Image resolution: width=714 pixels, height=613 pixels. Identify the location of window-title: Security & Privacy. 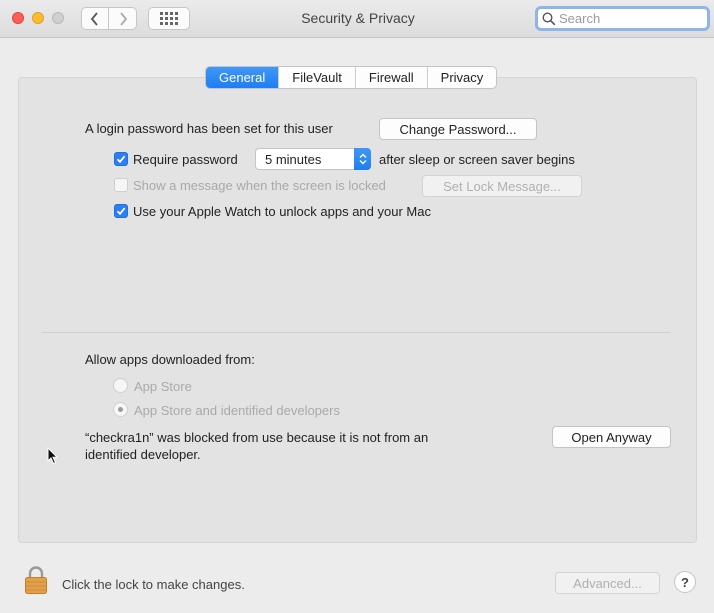
(358, 18).